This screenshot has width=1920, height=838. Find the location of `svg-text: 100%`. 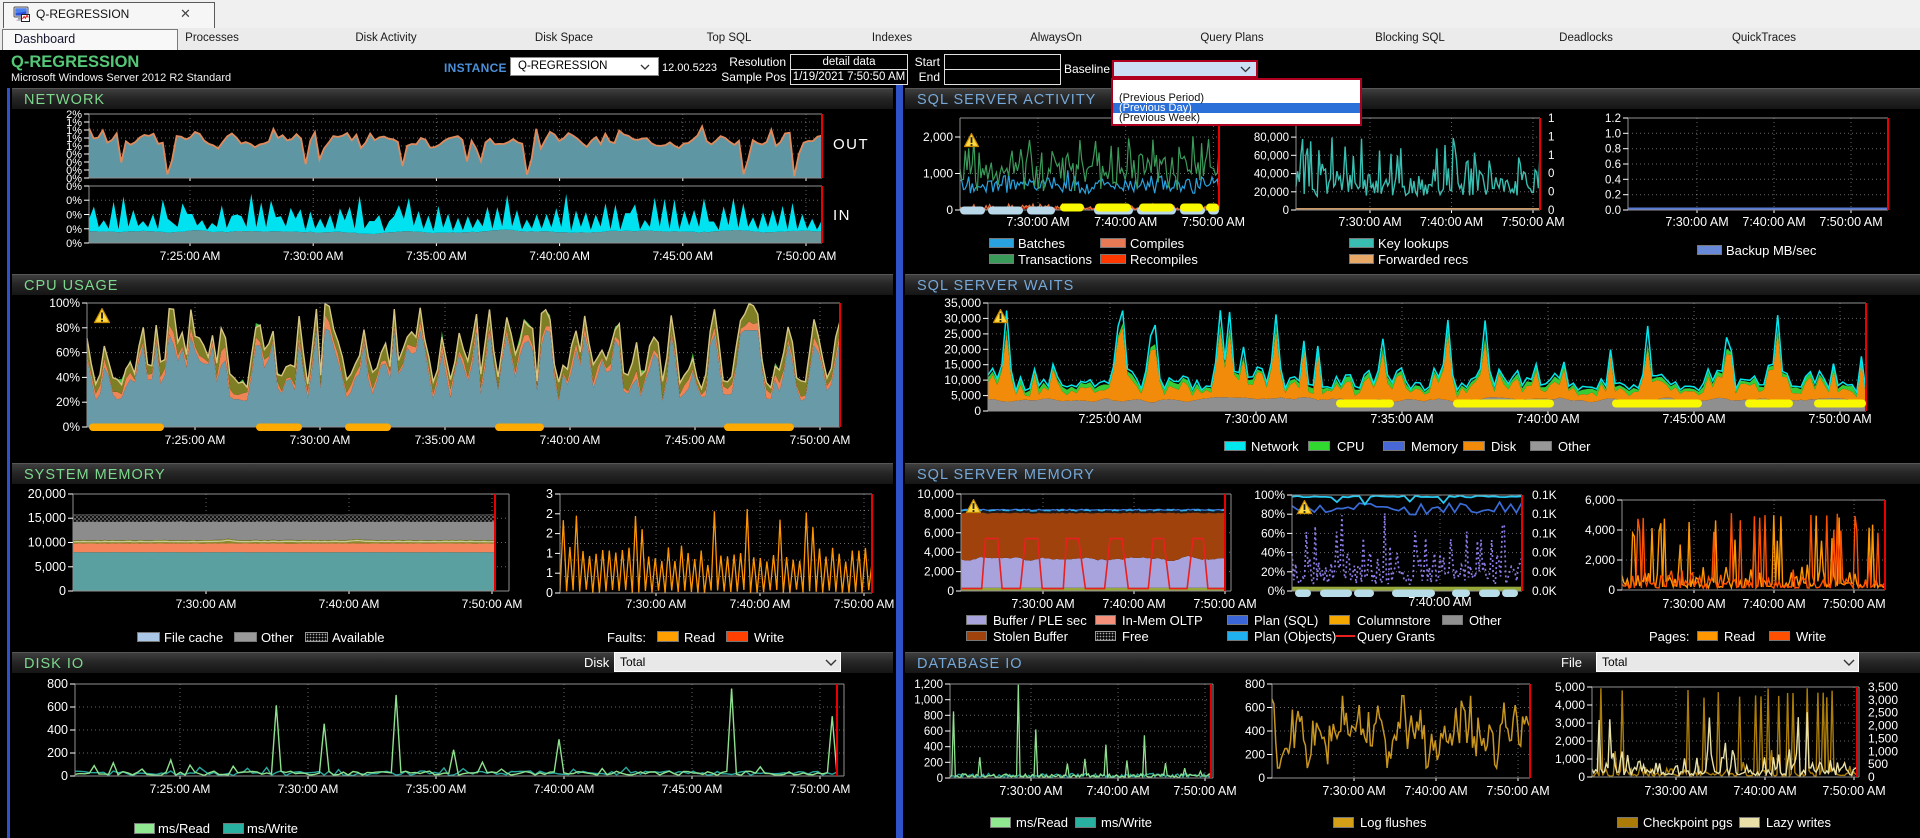

svg-text: 100% is located at coordinates (1269, 495).